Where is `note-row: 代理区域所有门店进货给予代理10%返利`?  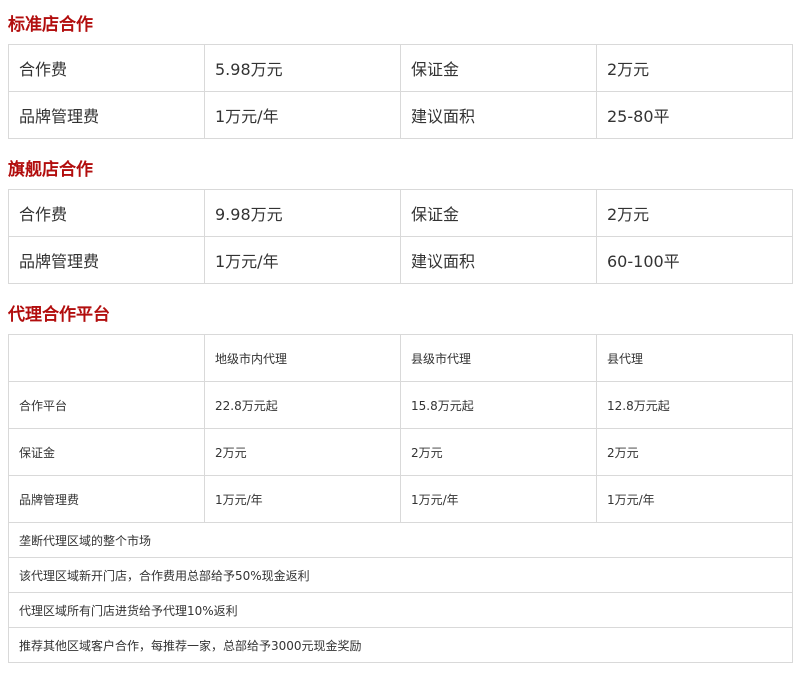 note-row: 代理区域所有门店进货给予代理10%返利 is located at coordinates (400, 610).